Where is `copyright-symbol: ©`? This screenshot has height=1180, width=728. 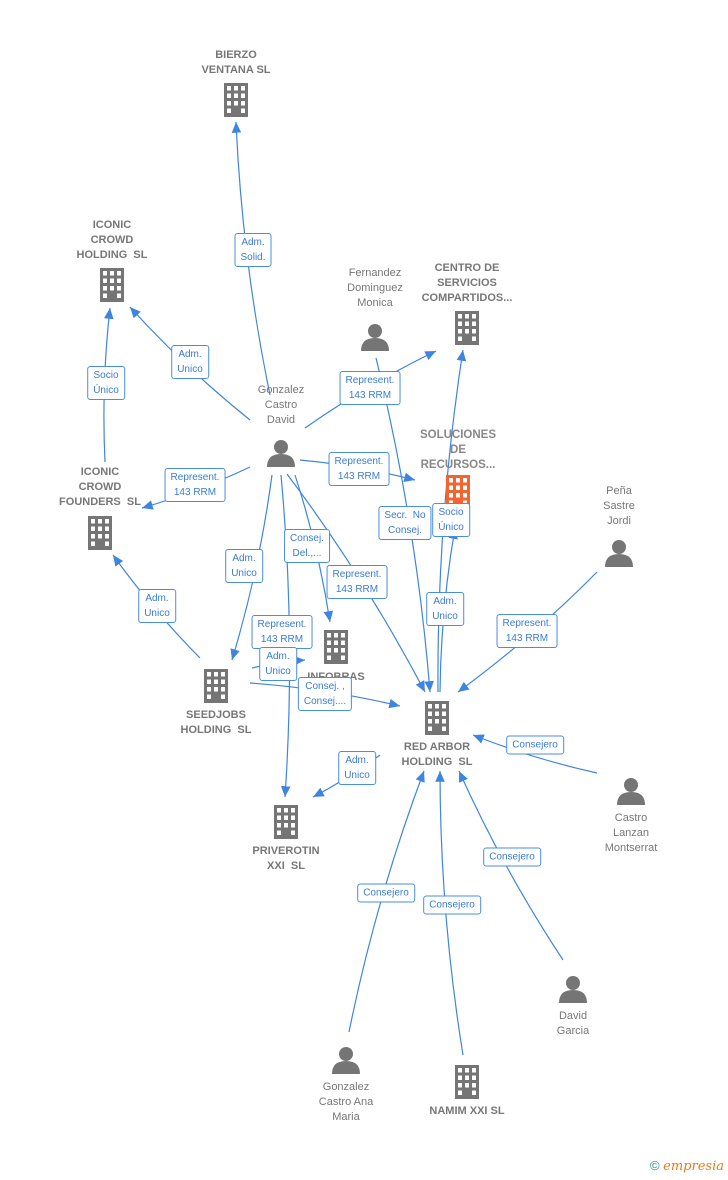 copyright-symbol: © is located at coordinates (654, 1165).